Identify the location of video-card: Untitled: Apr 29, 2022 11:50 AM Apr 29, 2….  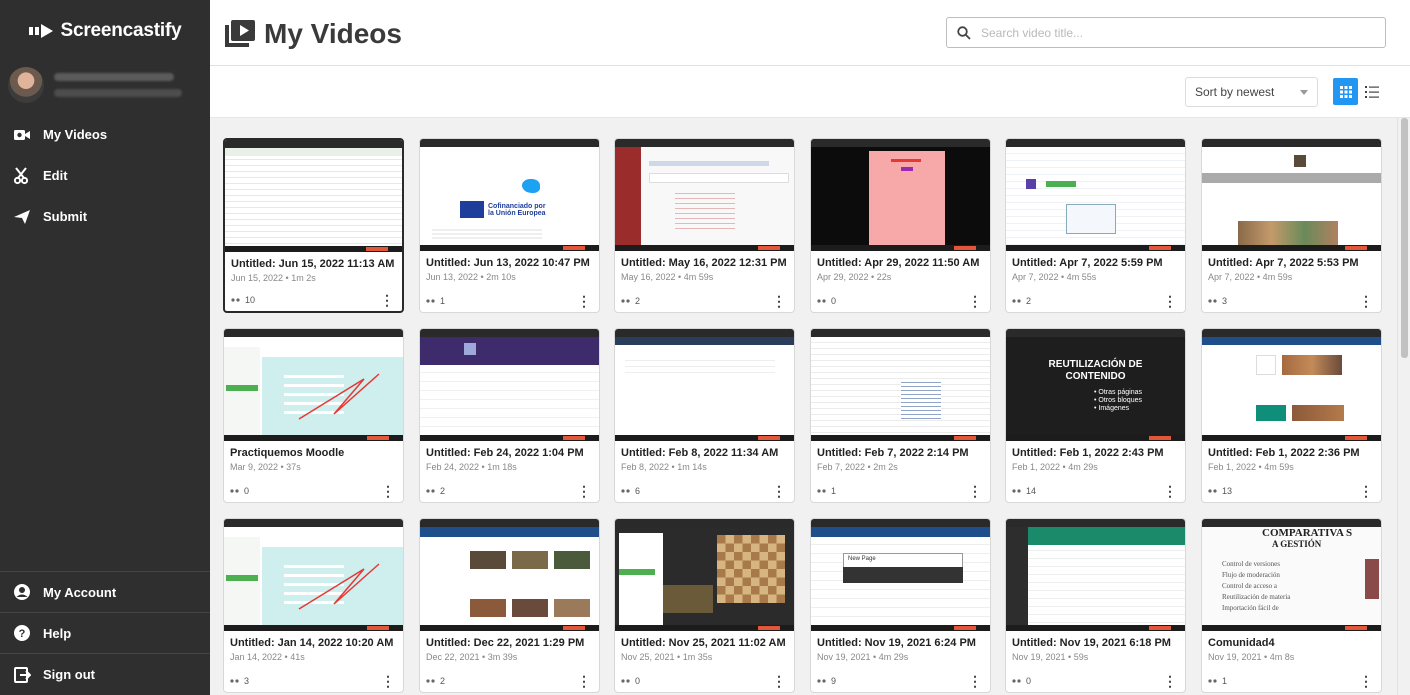
(900, 225).